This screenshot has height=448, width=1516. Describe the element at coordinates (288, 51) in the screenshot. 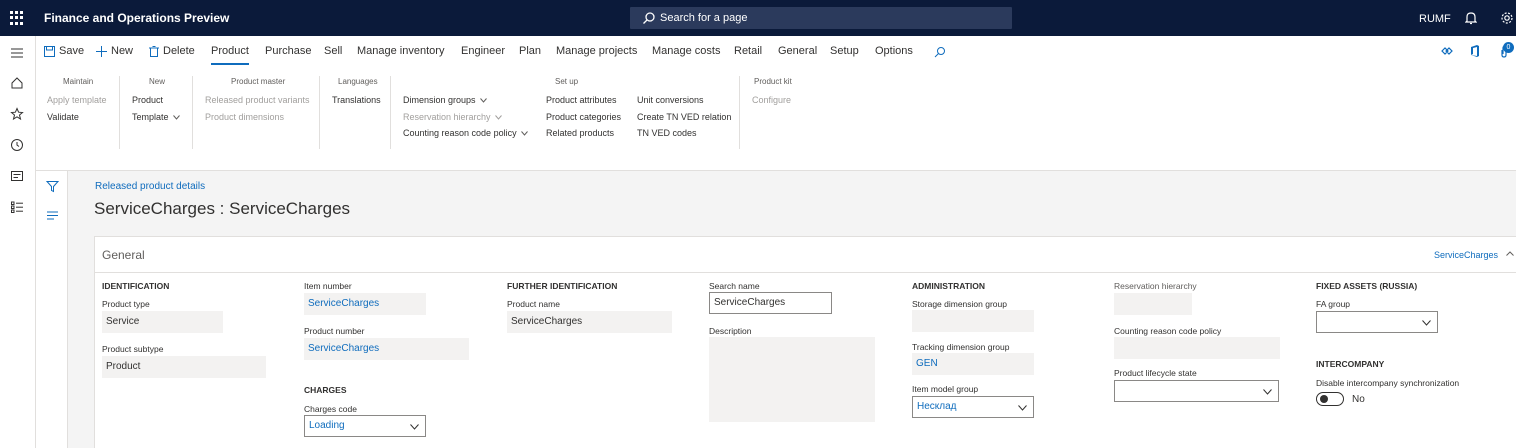

I see `tab-purchase: Purchase` at that location.